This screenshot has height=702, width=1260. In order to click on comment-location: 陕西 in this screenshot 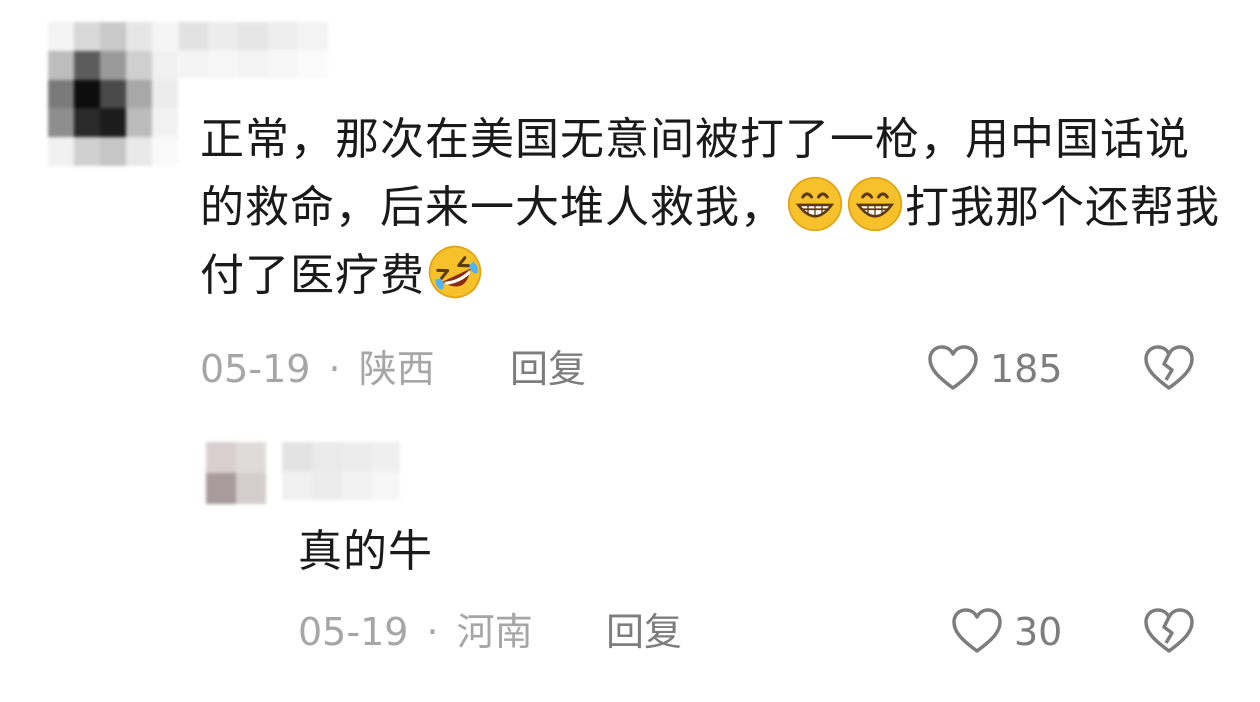, I will do `click(396, 369)`.